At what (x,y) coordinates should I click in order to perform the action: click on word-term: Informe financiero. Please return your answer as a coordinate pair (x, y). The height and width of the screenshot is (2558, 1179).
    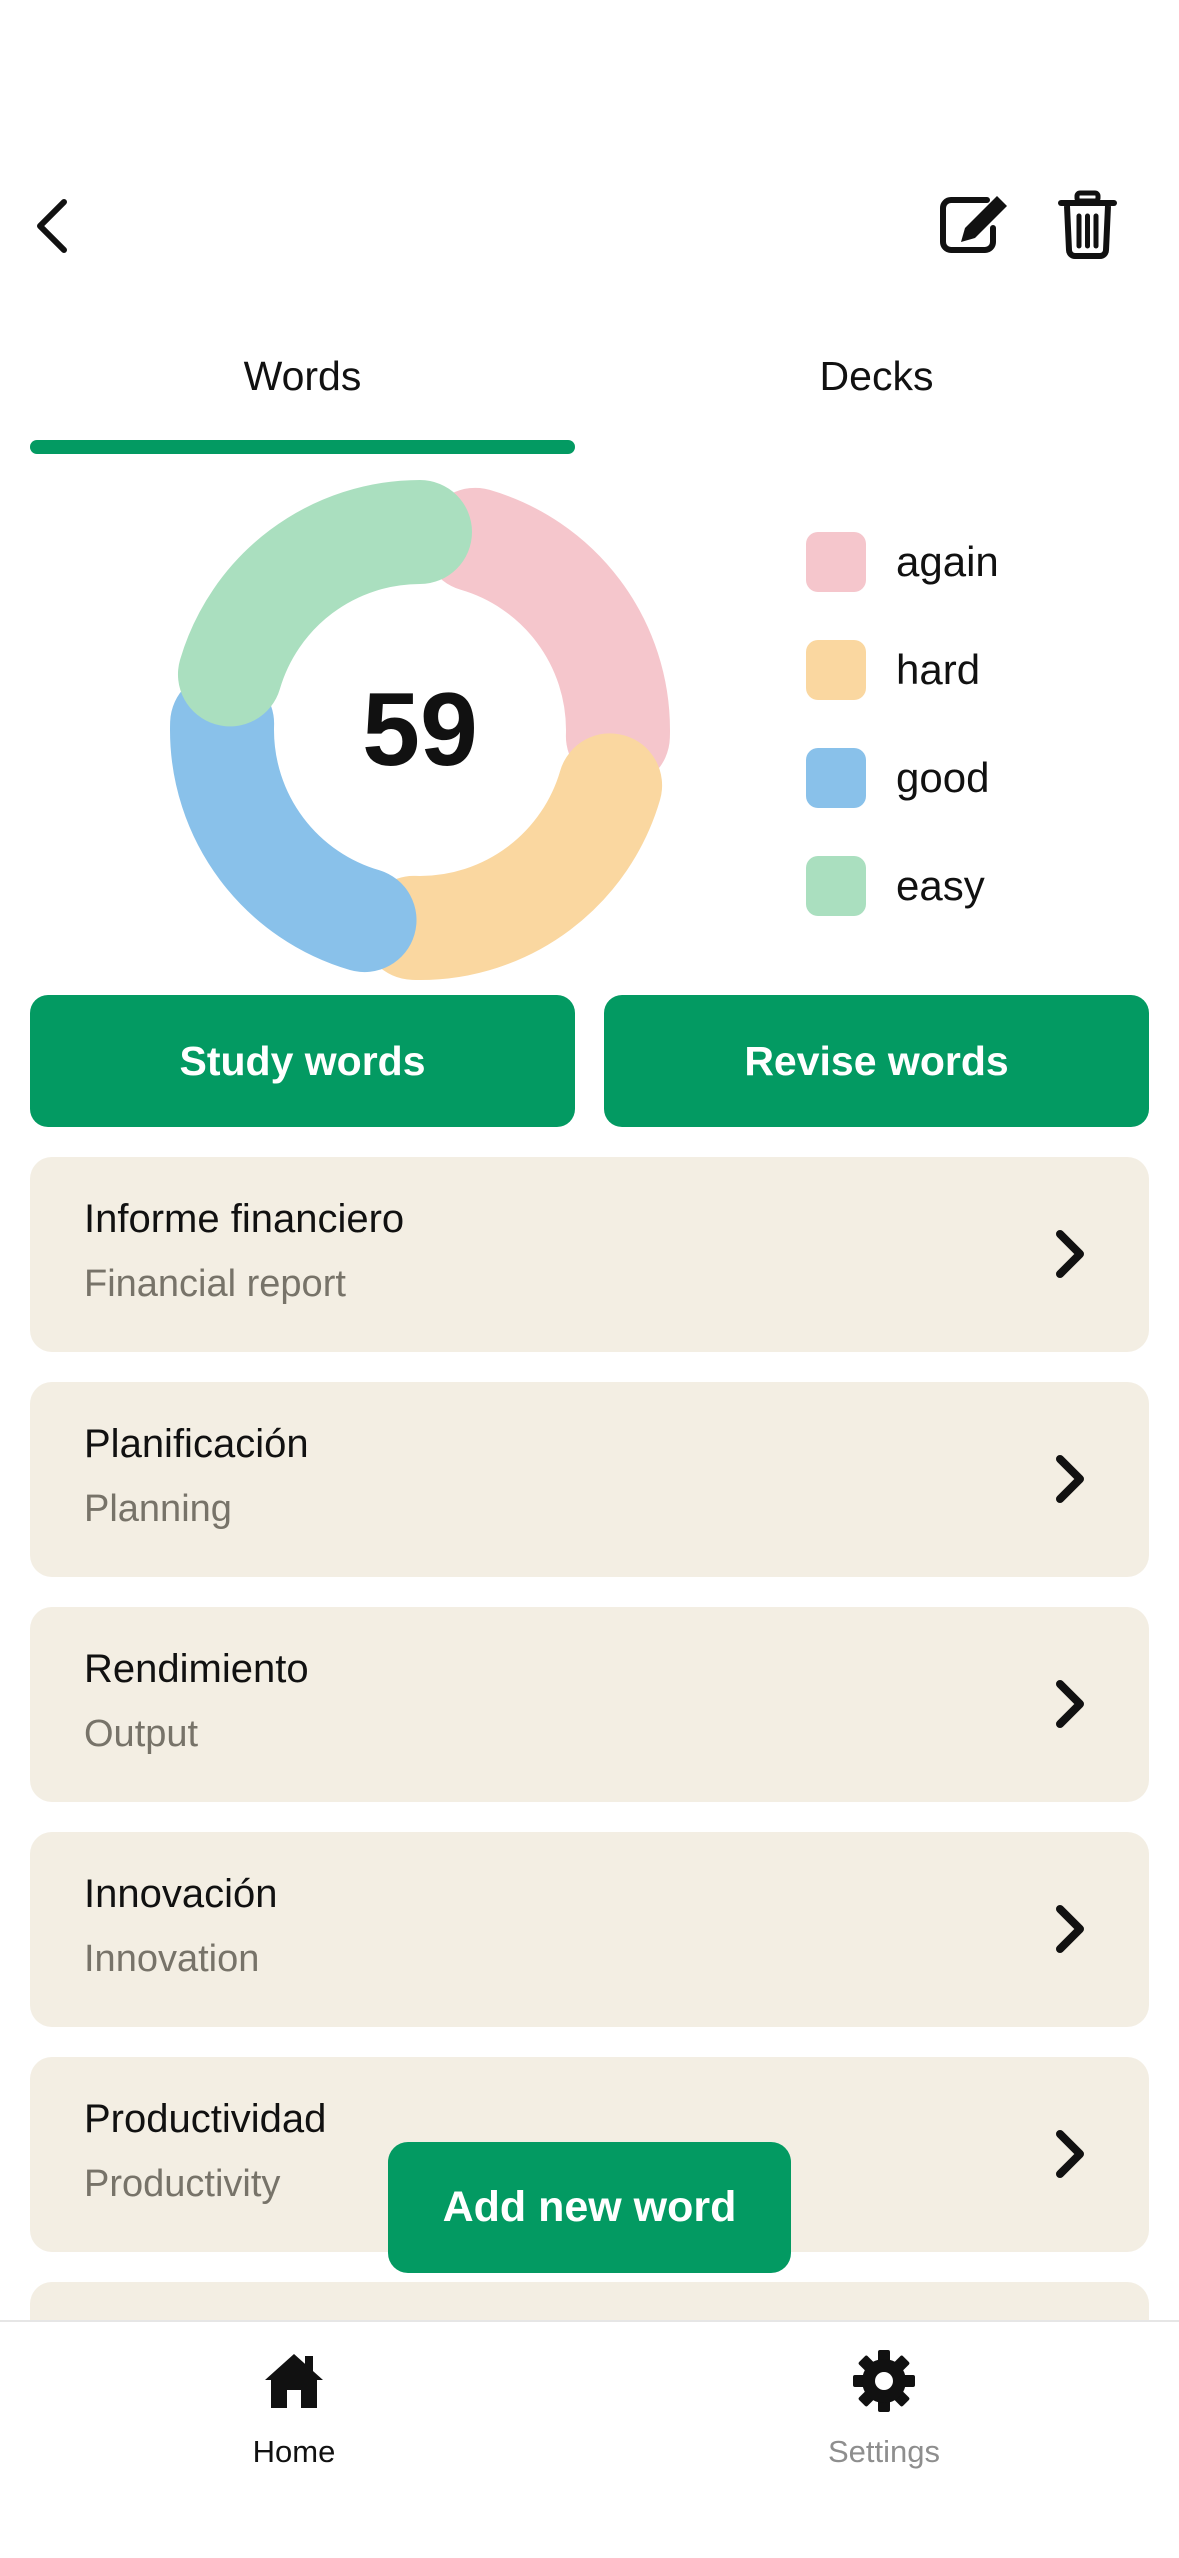
    Looking at the image, I should click on (244, 1219).